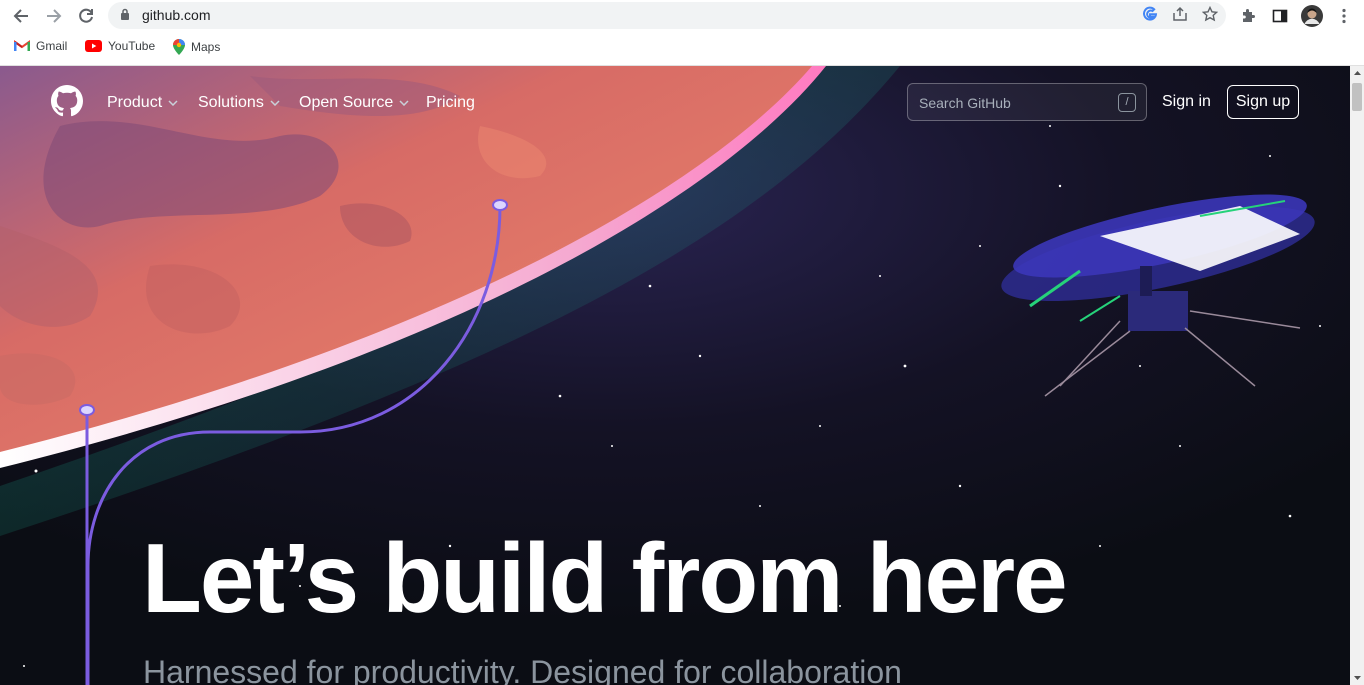 The width and height of the screenshot is (1364, 685). I want to click on github-logo-icon, so click(67, 101).